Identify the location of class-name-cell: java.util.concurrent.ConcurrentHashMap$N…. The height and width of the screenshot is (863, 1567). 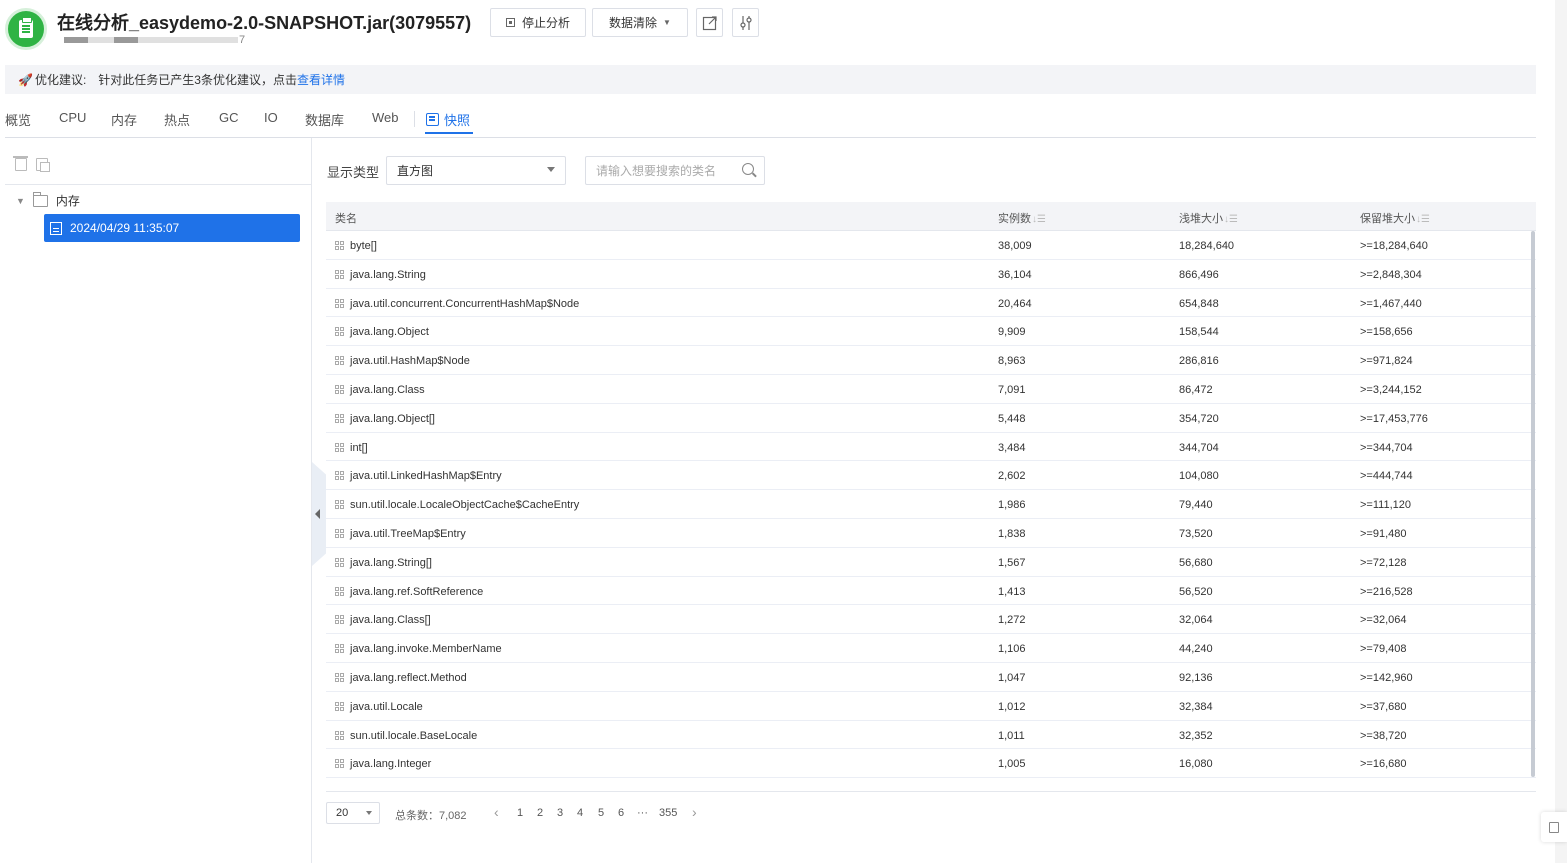
(457, 304).